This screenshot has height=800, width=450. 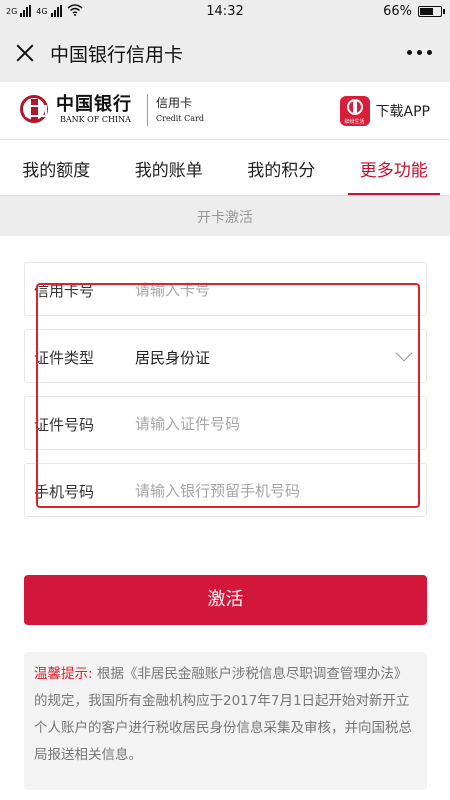 What do you see at coordinates (225, 53) in the screenshot?
I see `title-bar: 中国银行信用卡` at bounding box center [225, 53].